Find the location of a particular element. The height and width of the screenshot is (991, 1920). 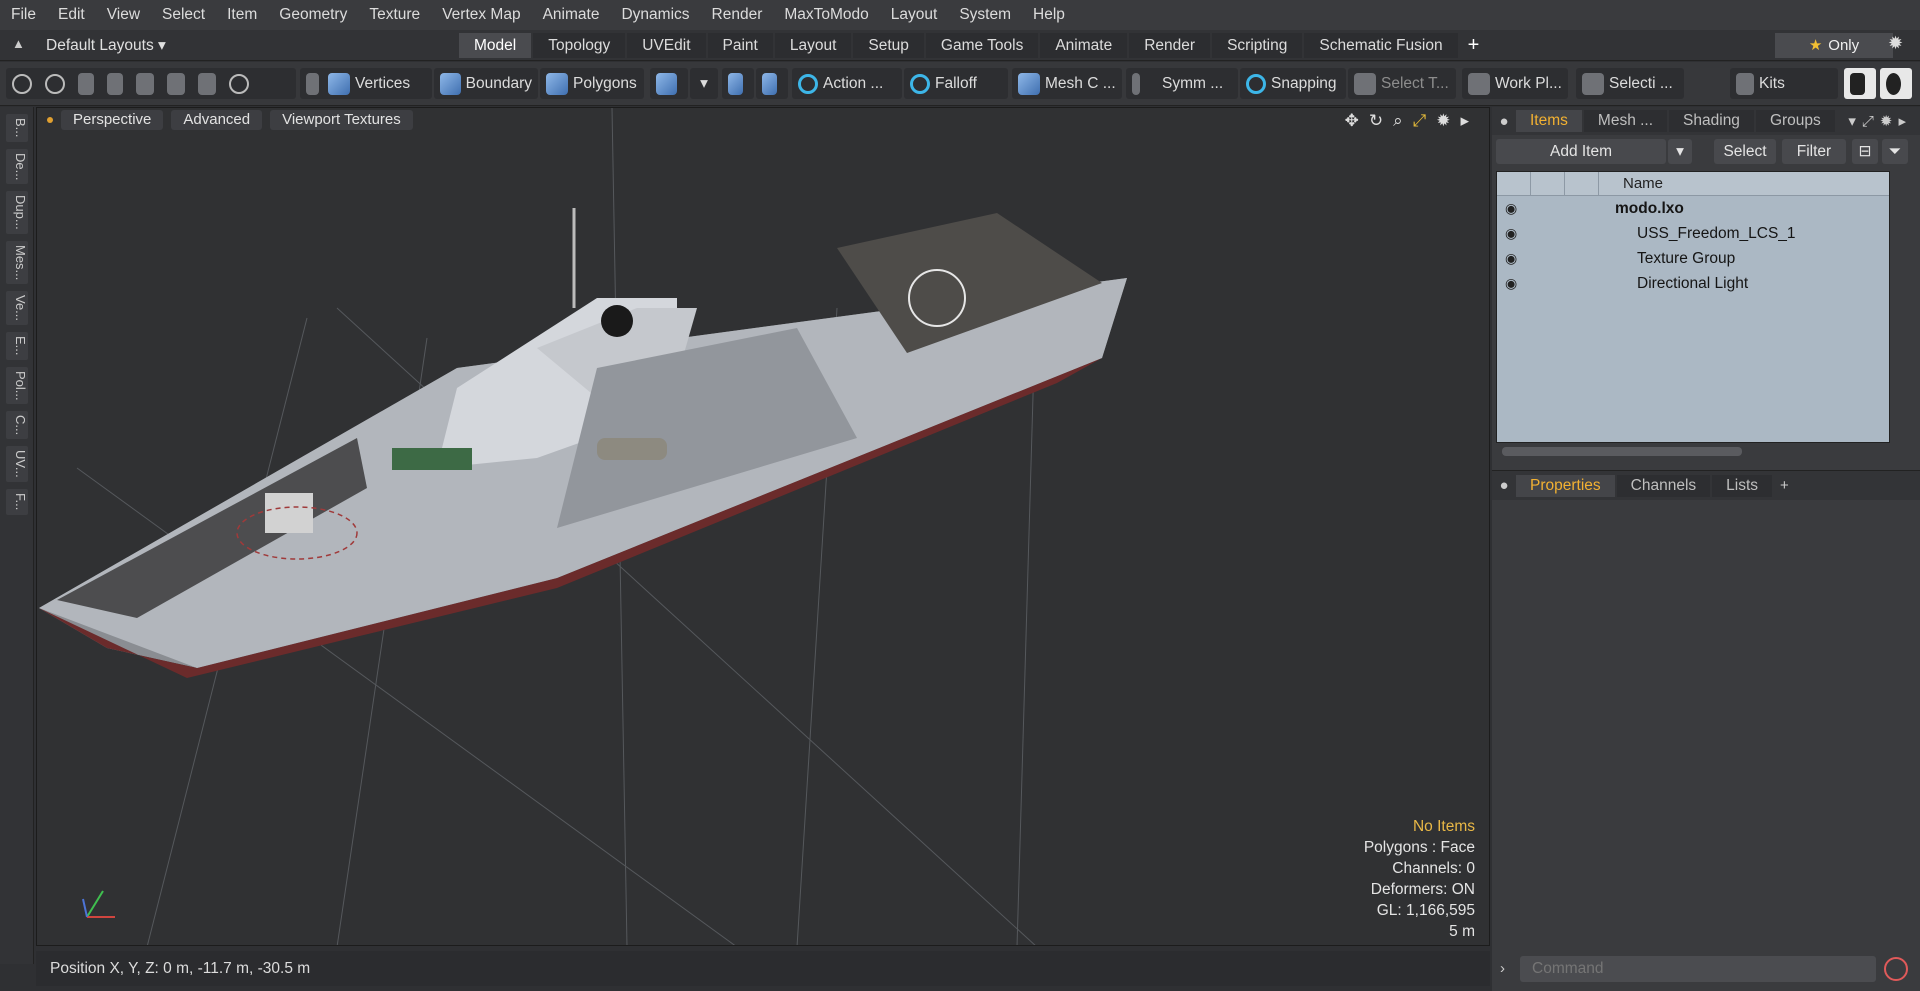

settings-icon: ✹ is located at coordinates (1443, 121).